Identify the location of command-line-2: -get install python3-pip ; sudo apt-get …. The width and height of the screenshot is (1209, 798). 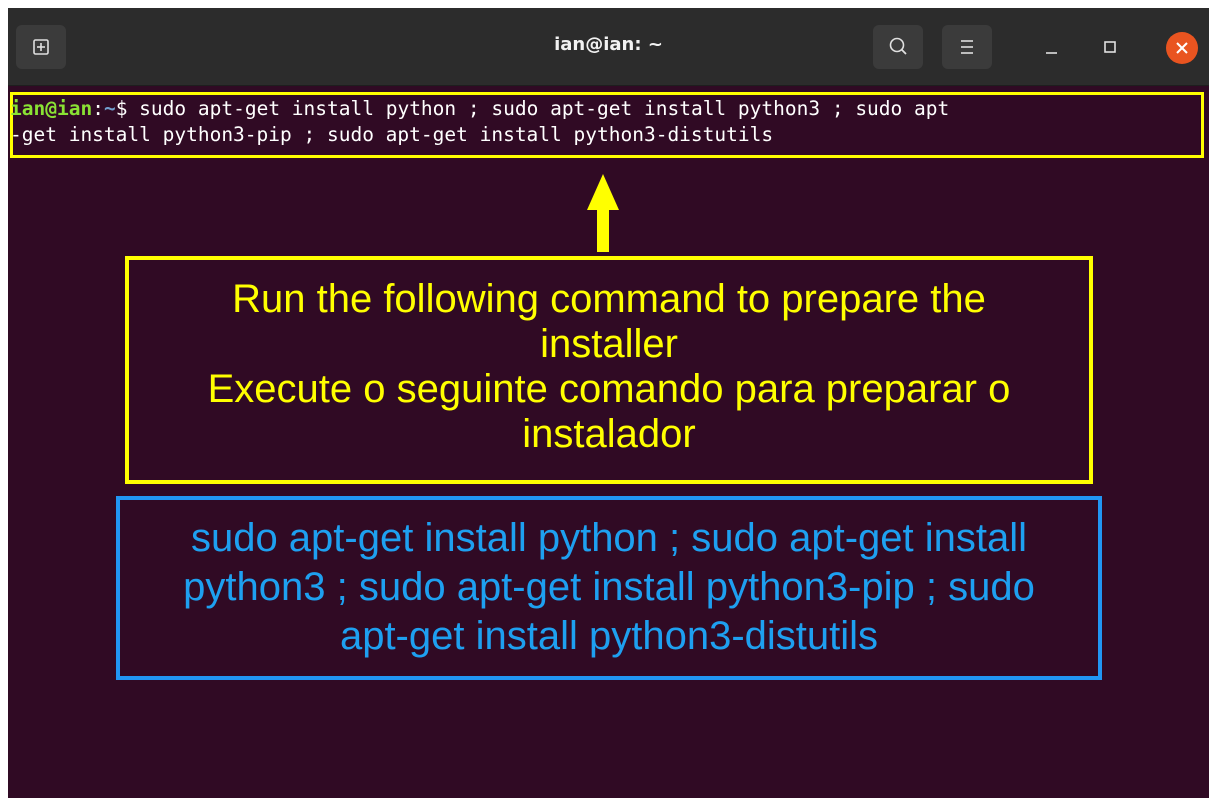
(392, 134).